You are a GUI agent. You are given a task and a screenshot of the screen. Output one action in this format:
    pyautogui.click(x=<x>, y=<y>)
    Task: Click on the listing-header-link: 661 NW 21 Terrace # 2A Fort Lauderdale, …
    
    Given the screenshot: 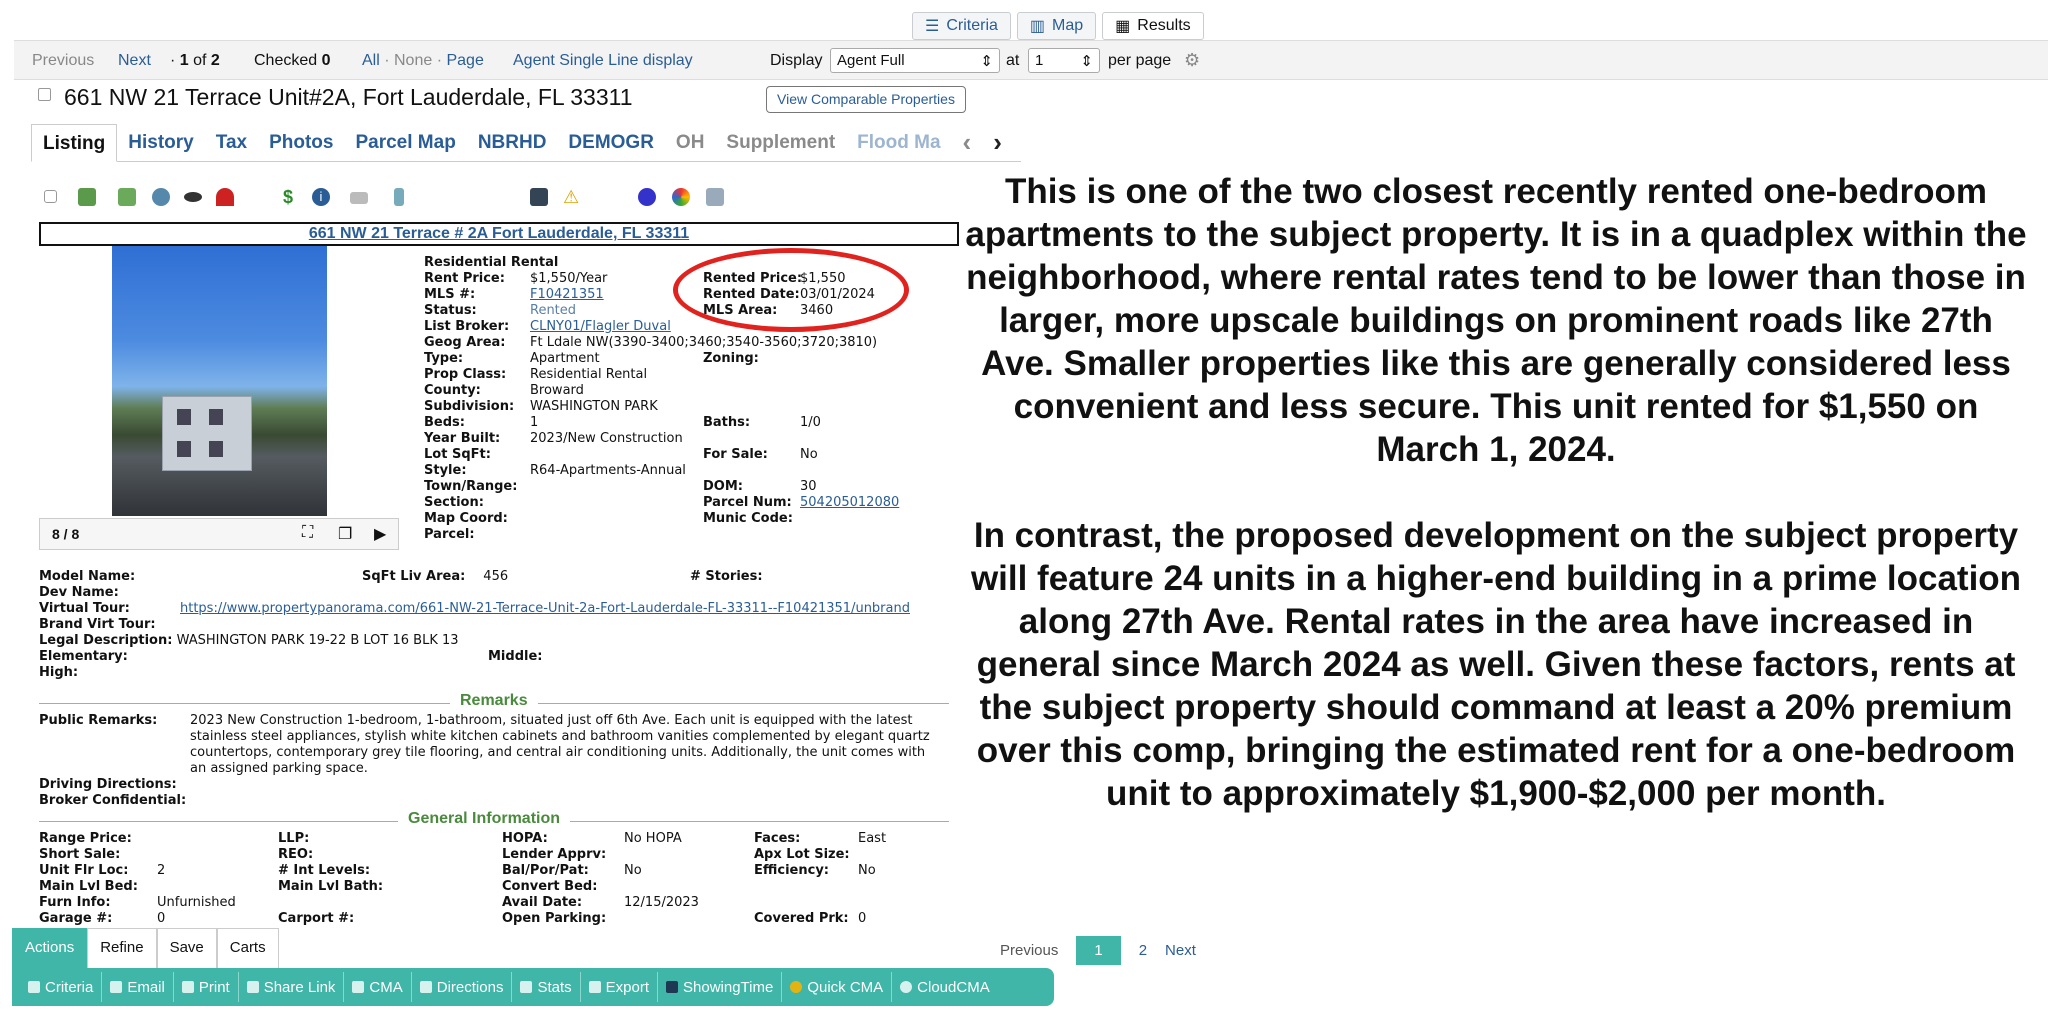 What is the action you would take?
    pyautogui.click(x=499, y=234)
    